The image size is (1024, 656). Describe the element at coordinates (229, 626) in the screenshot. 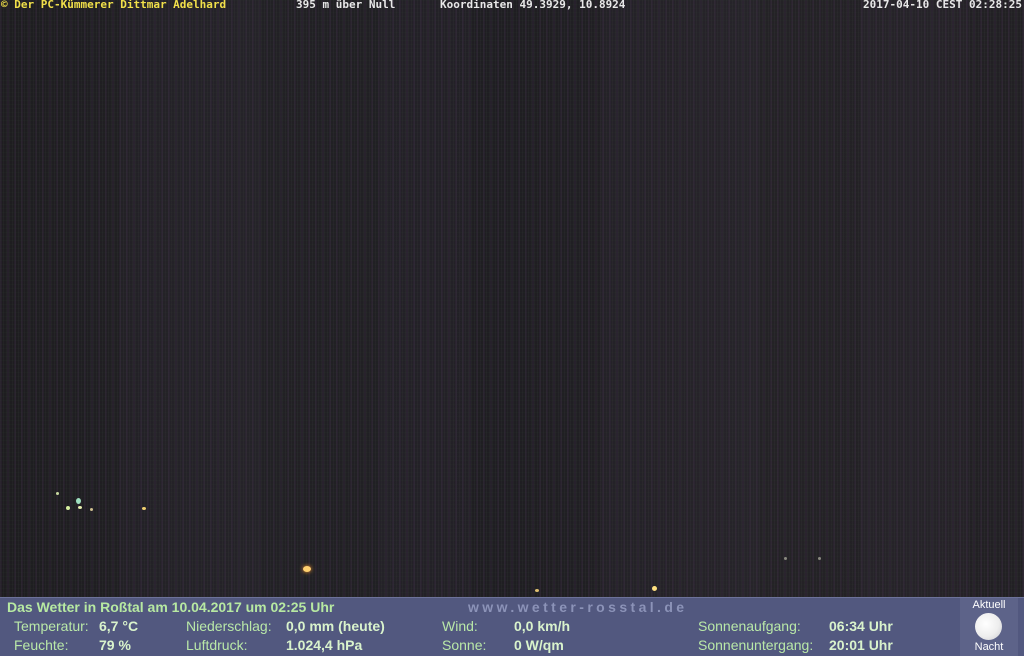

I see `rain-label: Niederschlag:` at that location.